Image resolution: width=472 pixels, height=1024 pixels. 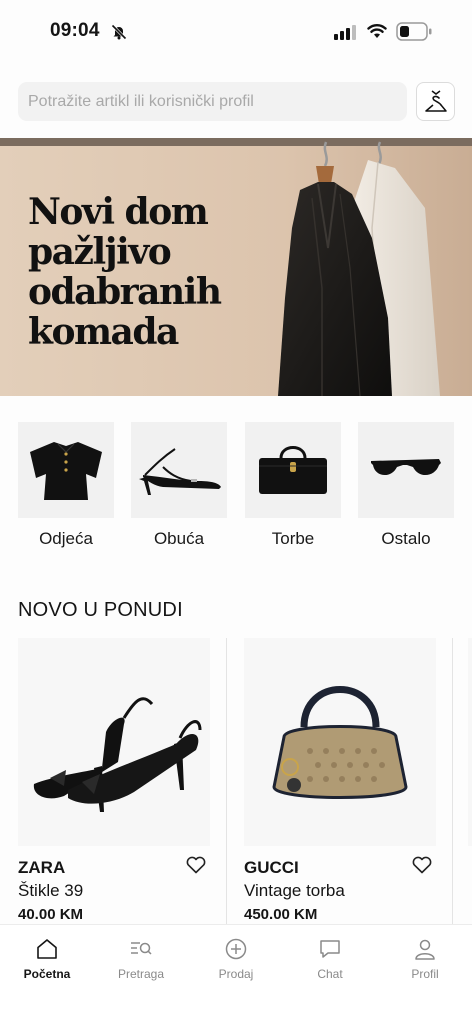 What do you see at coordinates (236, 31) in the screenshot?
I see `status-bar: 09:04` at bounding box center [236, 31].